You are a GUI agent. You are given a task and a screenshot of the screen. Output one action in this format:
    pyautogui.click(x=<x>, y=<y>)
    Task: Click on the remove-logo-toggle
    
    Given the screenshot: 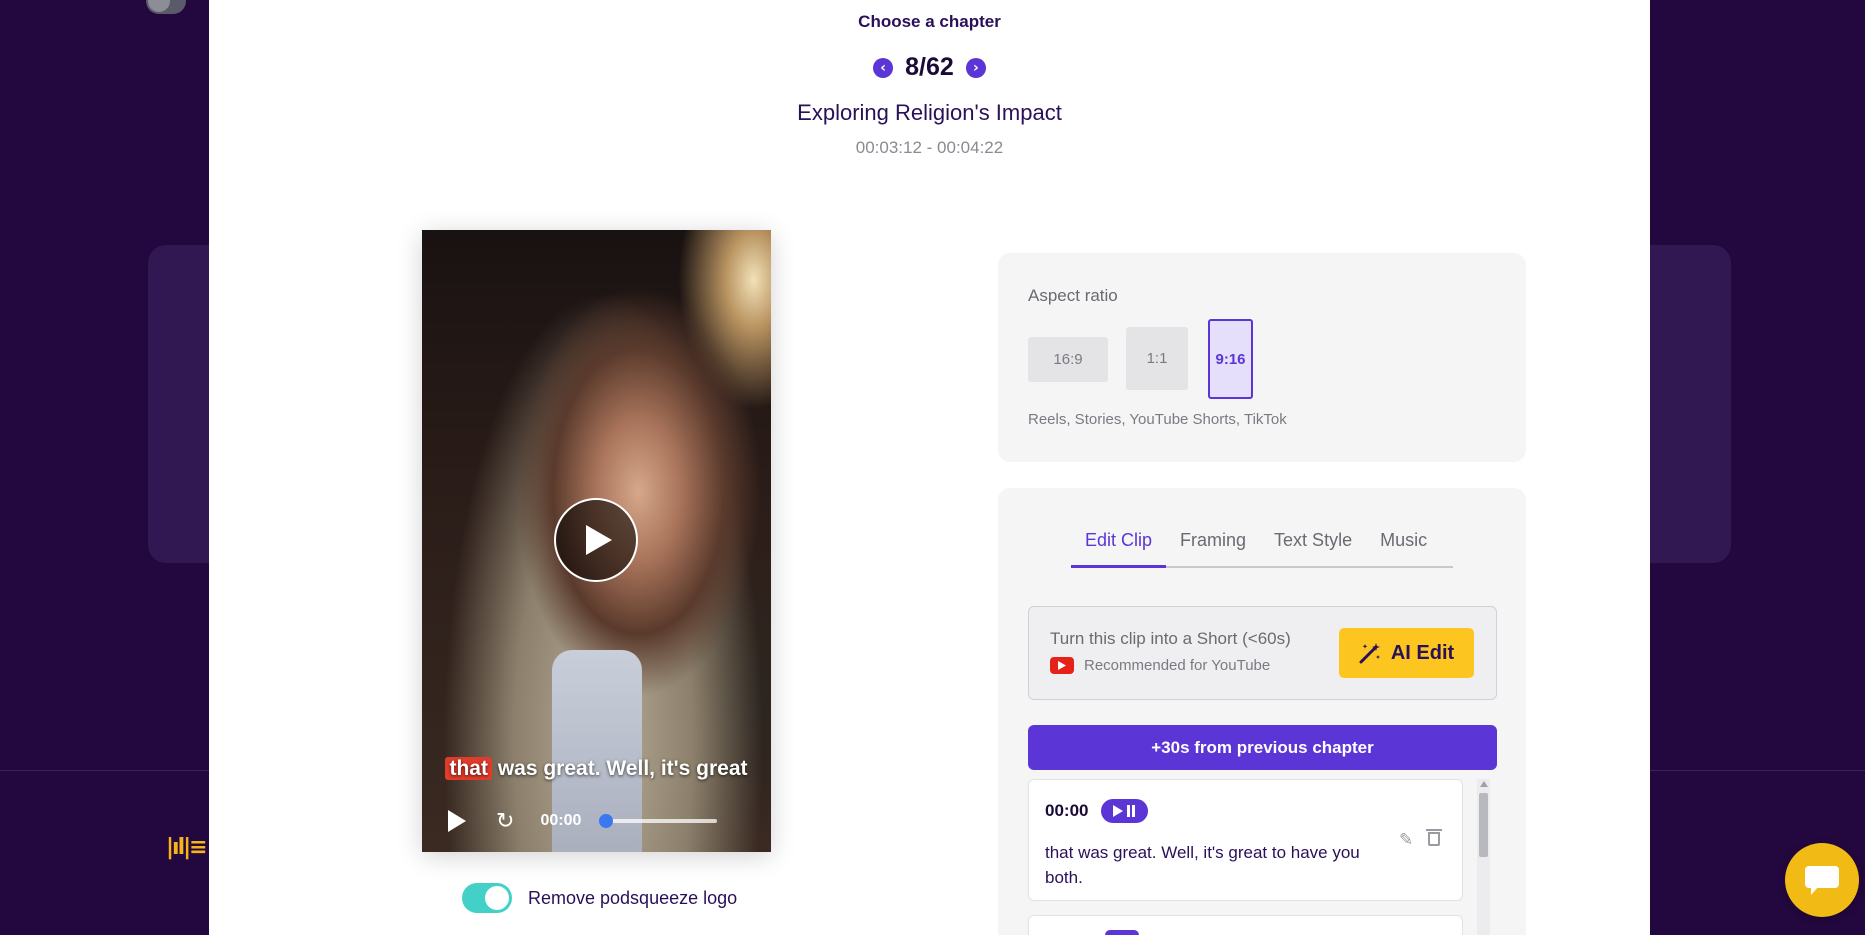 What is the action you would take?
    pyautogui.click(x=487, y=898)
    